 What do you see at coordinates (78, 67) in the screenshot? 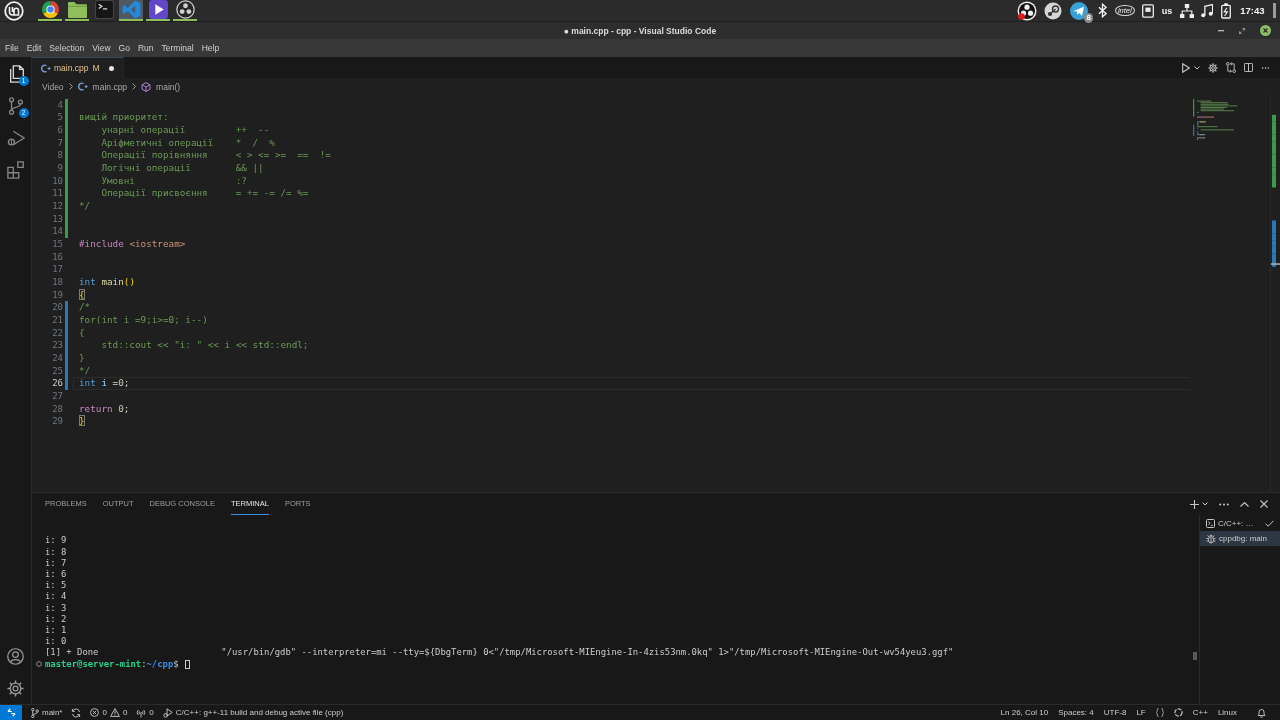
I see `editor-tab: main.cpp M` at bounding box center [78, 67].